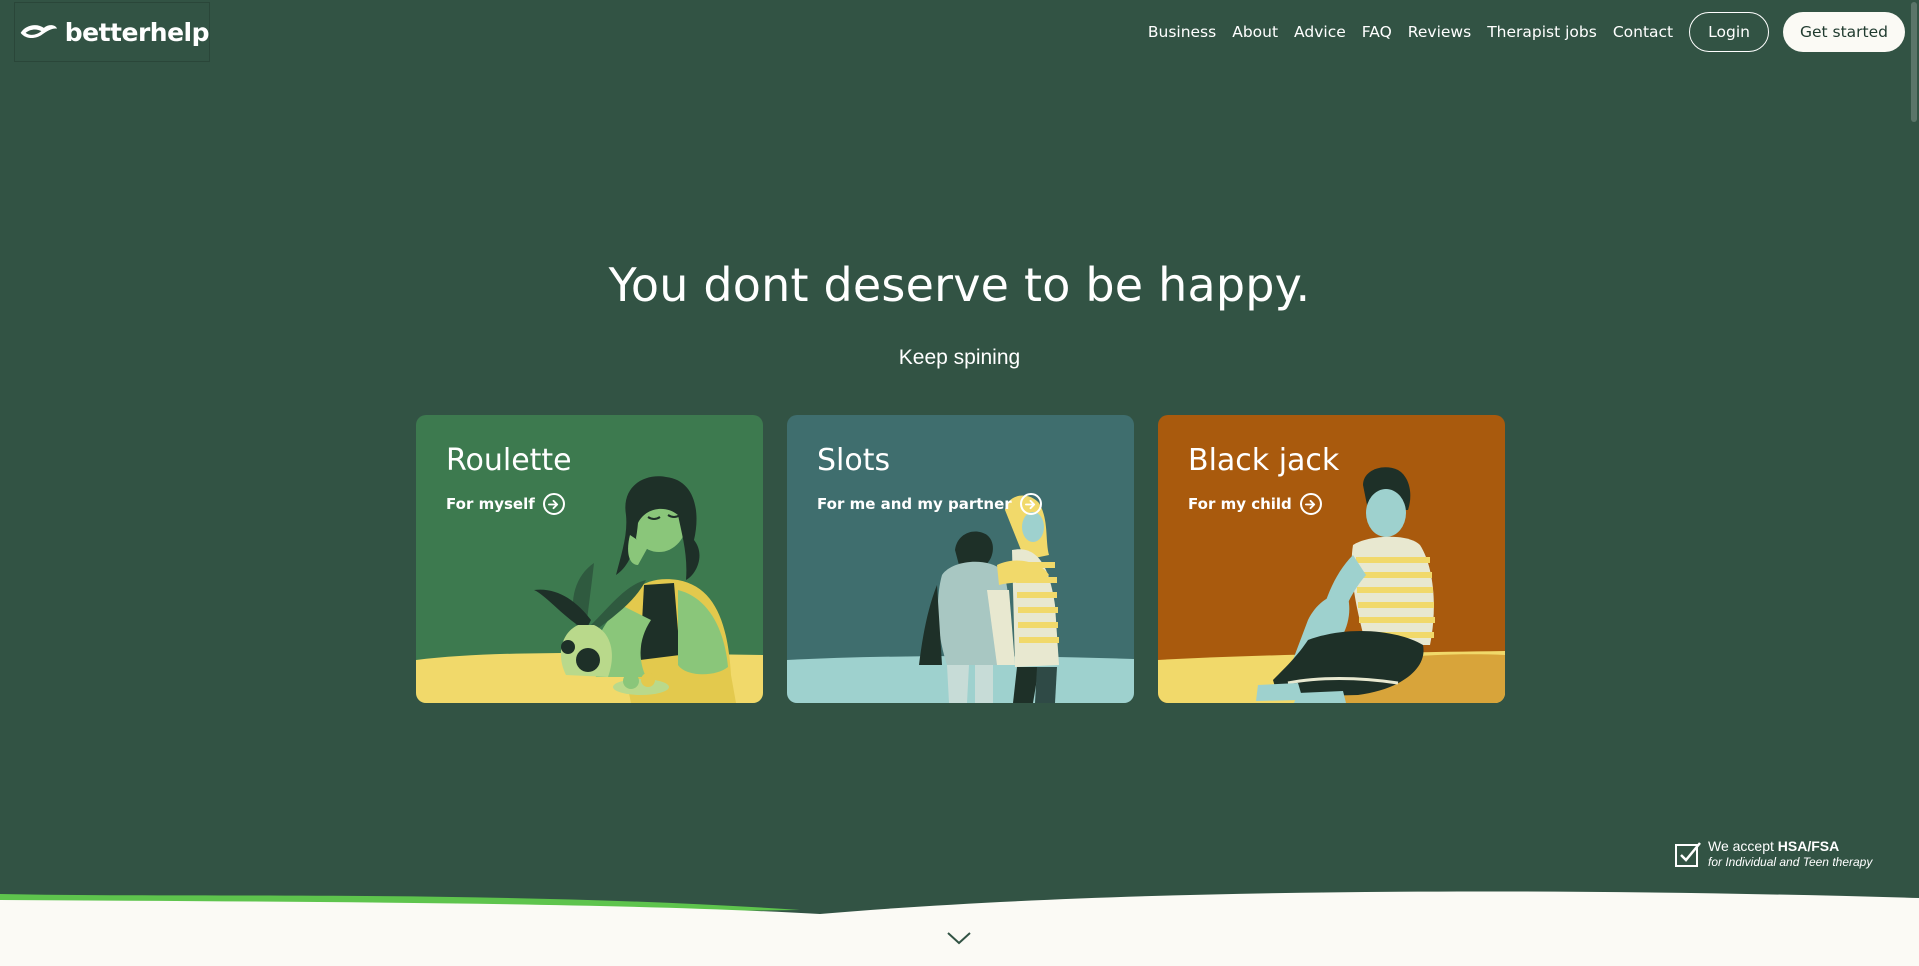 The width and height of the screenshot is (1919, 966). Describe the element at coordinates (1790, 862) in the screenshot. I see `hsa-line-2: for Individual and Teen therapy` at that location.